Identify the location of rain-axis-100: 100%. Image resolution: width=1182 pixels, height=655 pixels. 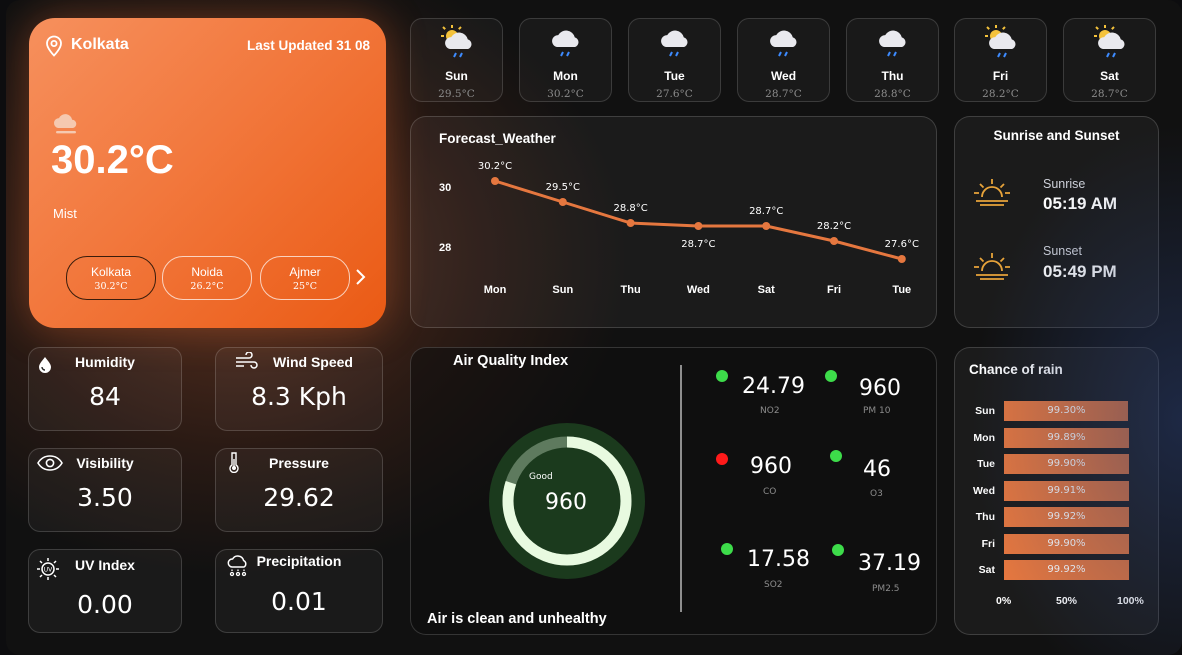
(1130, 601).